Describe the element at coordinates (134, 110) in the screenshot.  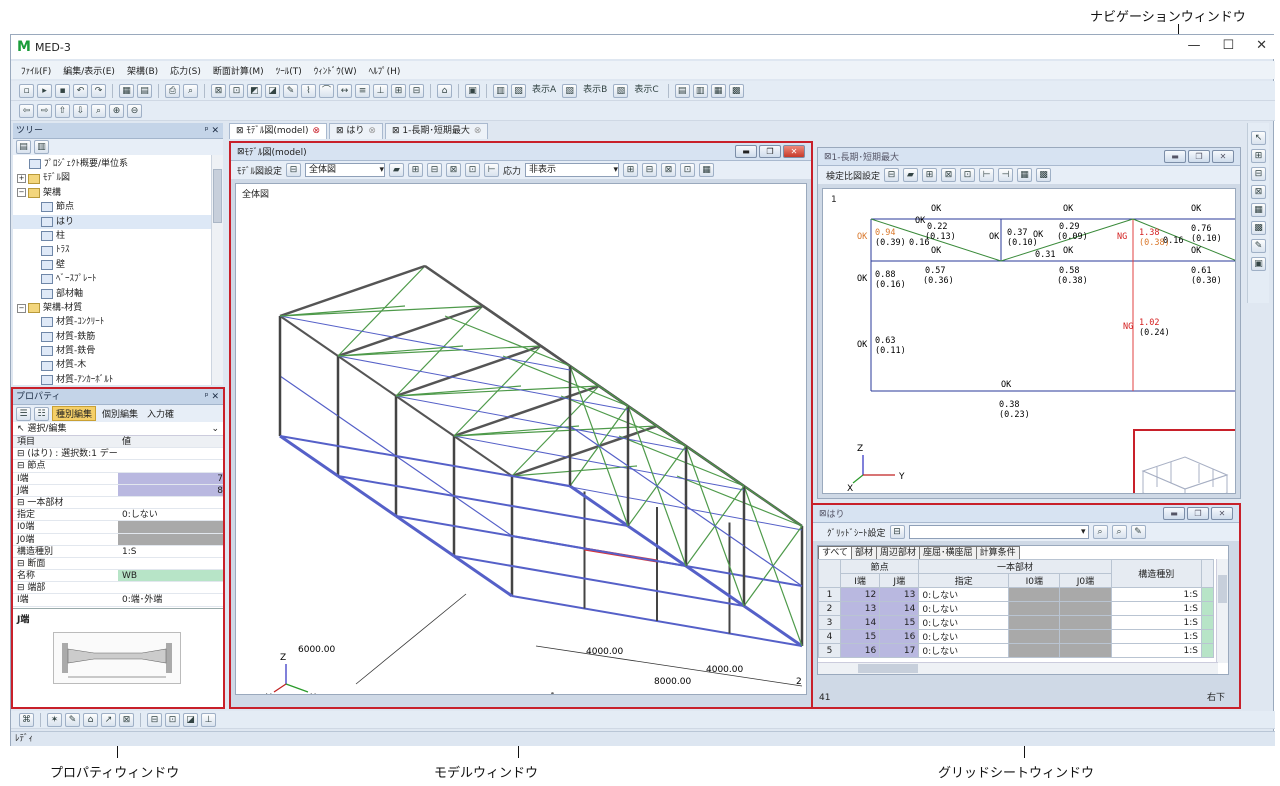
I see `zoom-out-icon: ⊖` at that location.